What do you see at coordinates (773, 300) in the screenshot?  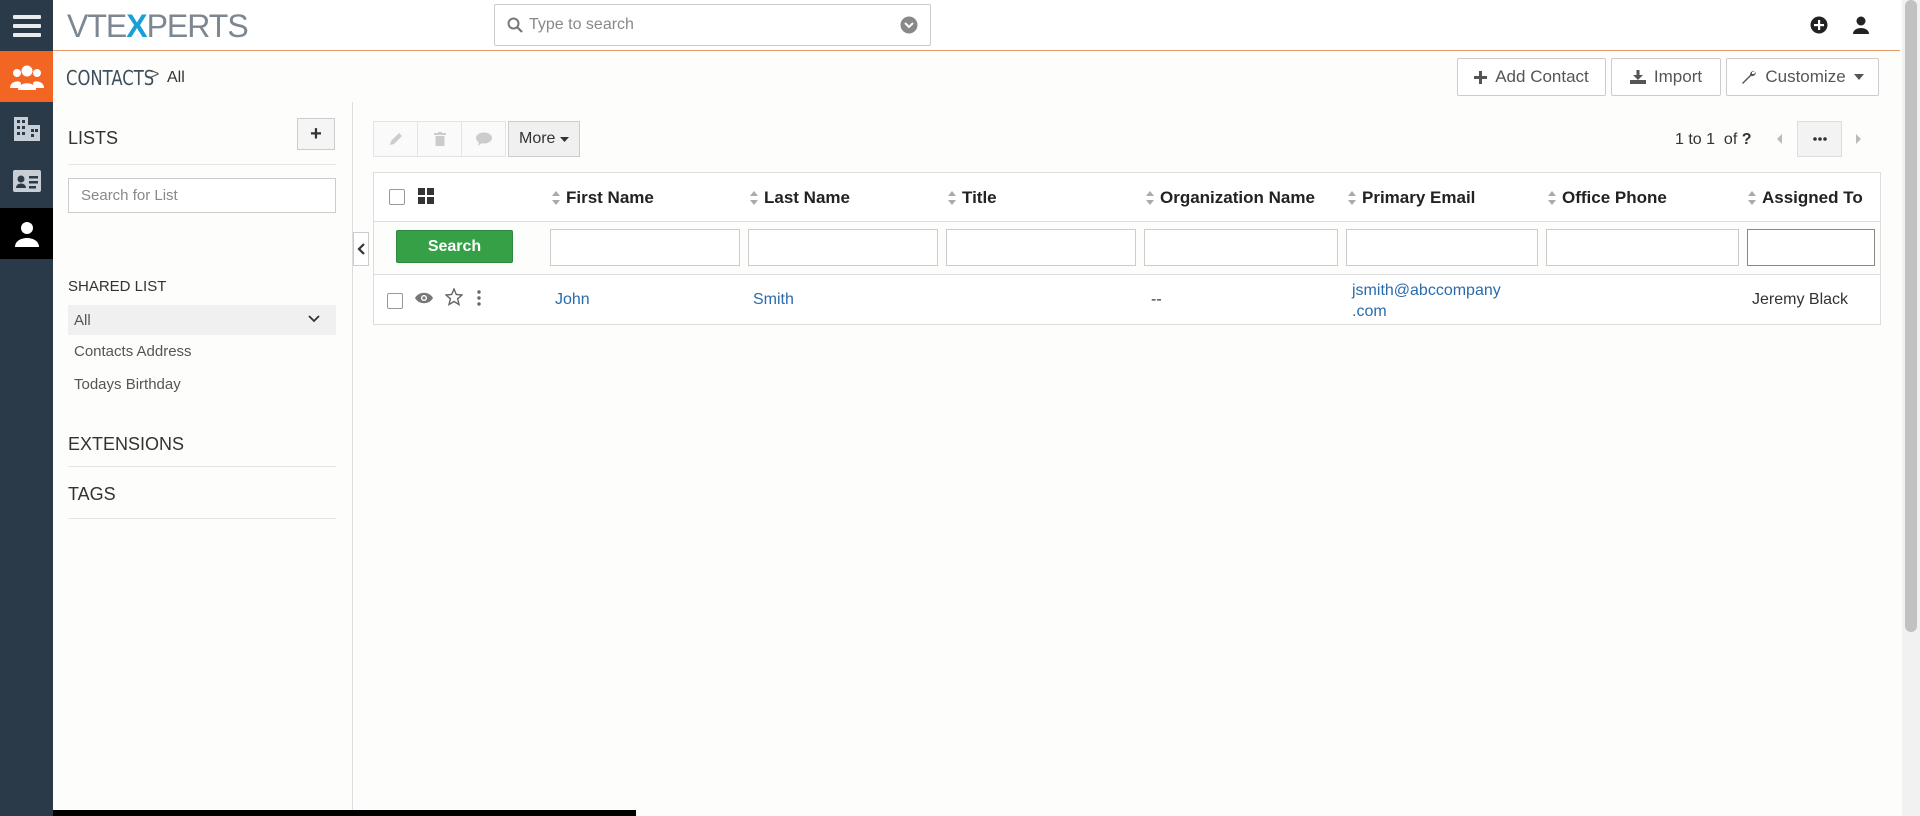 I see `cell-last-name: Smith` at bounding box center [773, 300].